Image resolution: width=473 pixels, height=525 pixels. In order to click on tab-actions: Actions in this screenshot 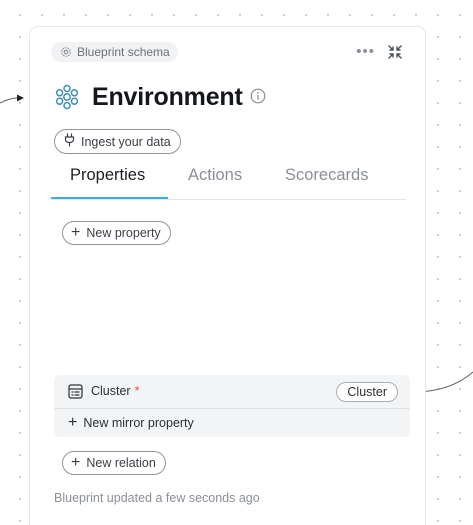, I will do `click(215, 175)`.